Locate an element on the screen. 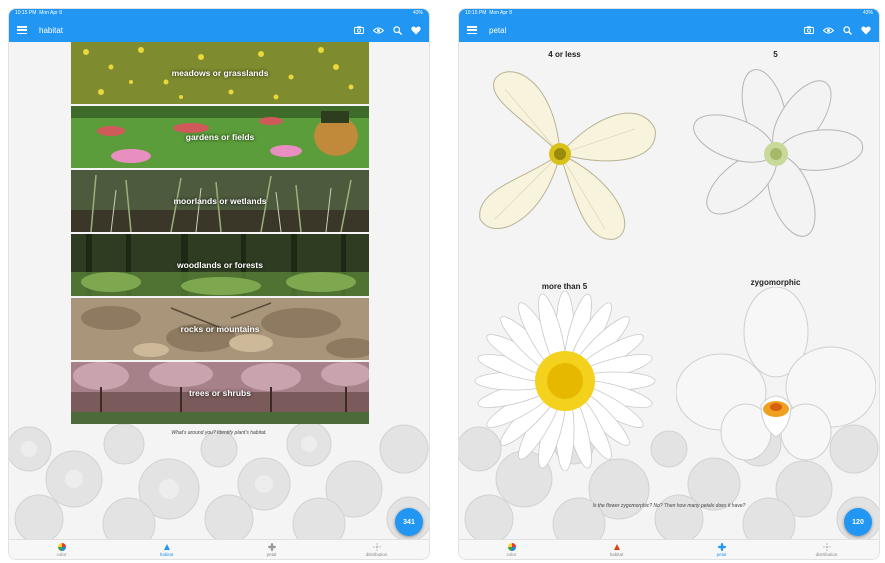 The width and height of the screenshot is (885, 563). petal-option-5: 5 is located at coordinates (774, 149).